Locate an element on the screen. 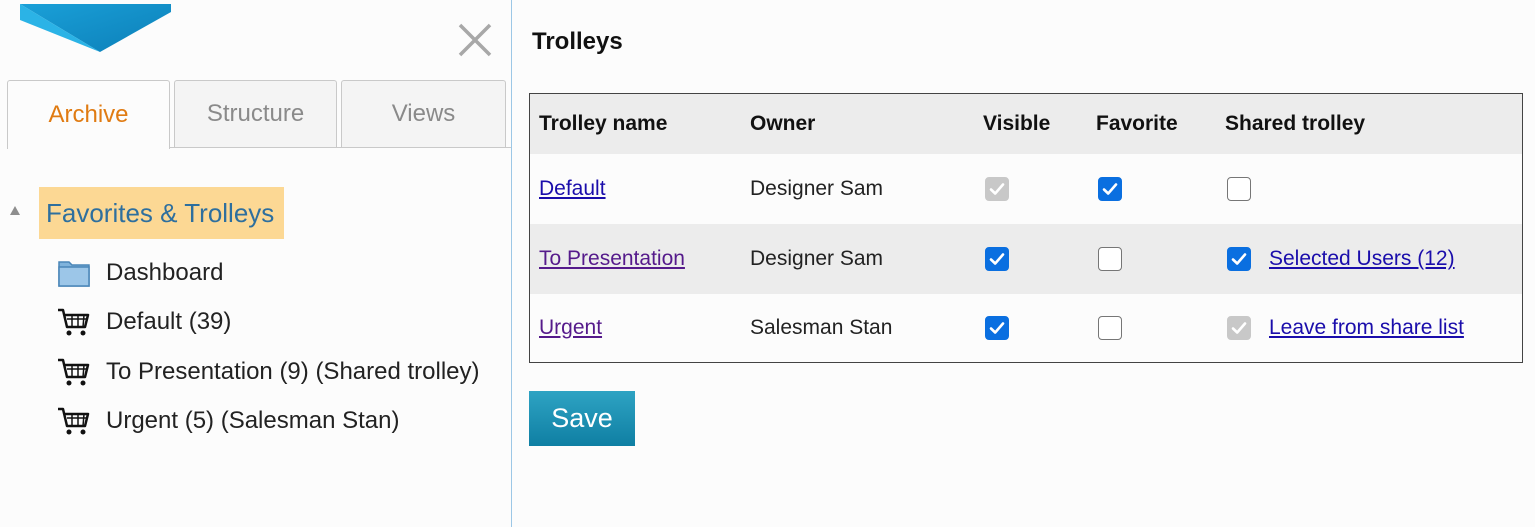 The image size is (1535, 527). tab-structure: Structure is located at coordinates (255, 113).